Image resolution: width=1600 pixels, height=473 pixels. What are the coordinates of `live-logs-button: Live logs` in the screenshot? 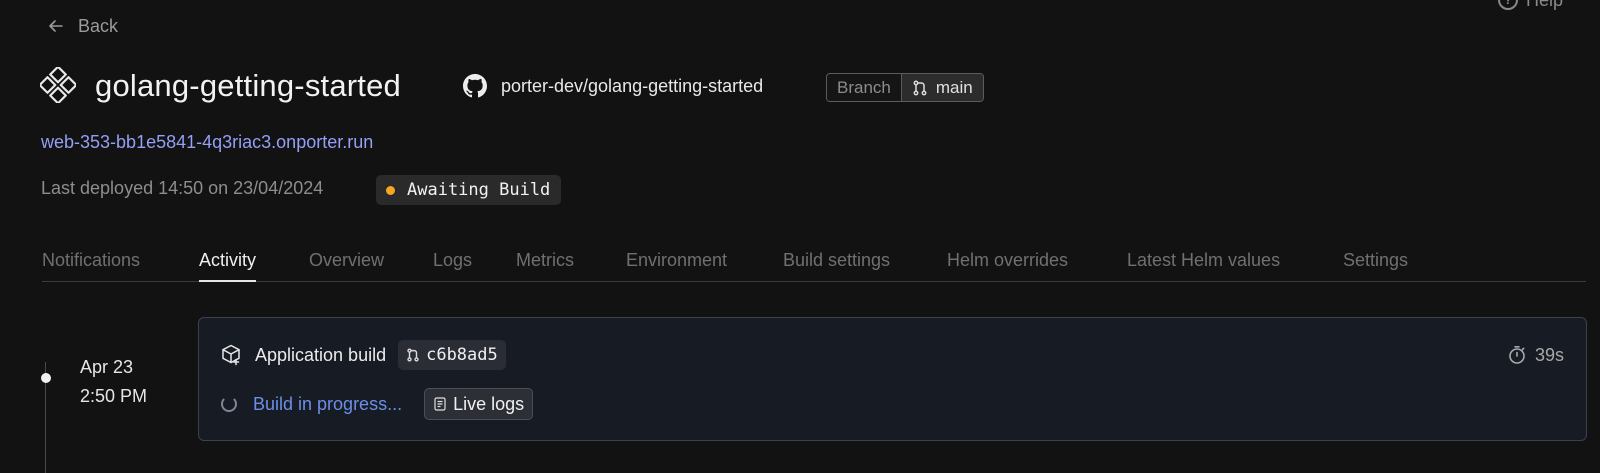 It's located at (479, 404).